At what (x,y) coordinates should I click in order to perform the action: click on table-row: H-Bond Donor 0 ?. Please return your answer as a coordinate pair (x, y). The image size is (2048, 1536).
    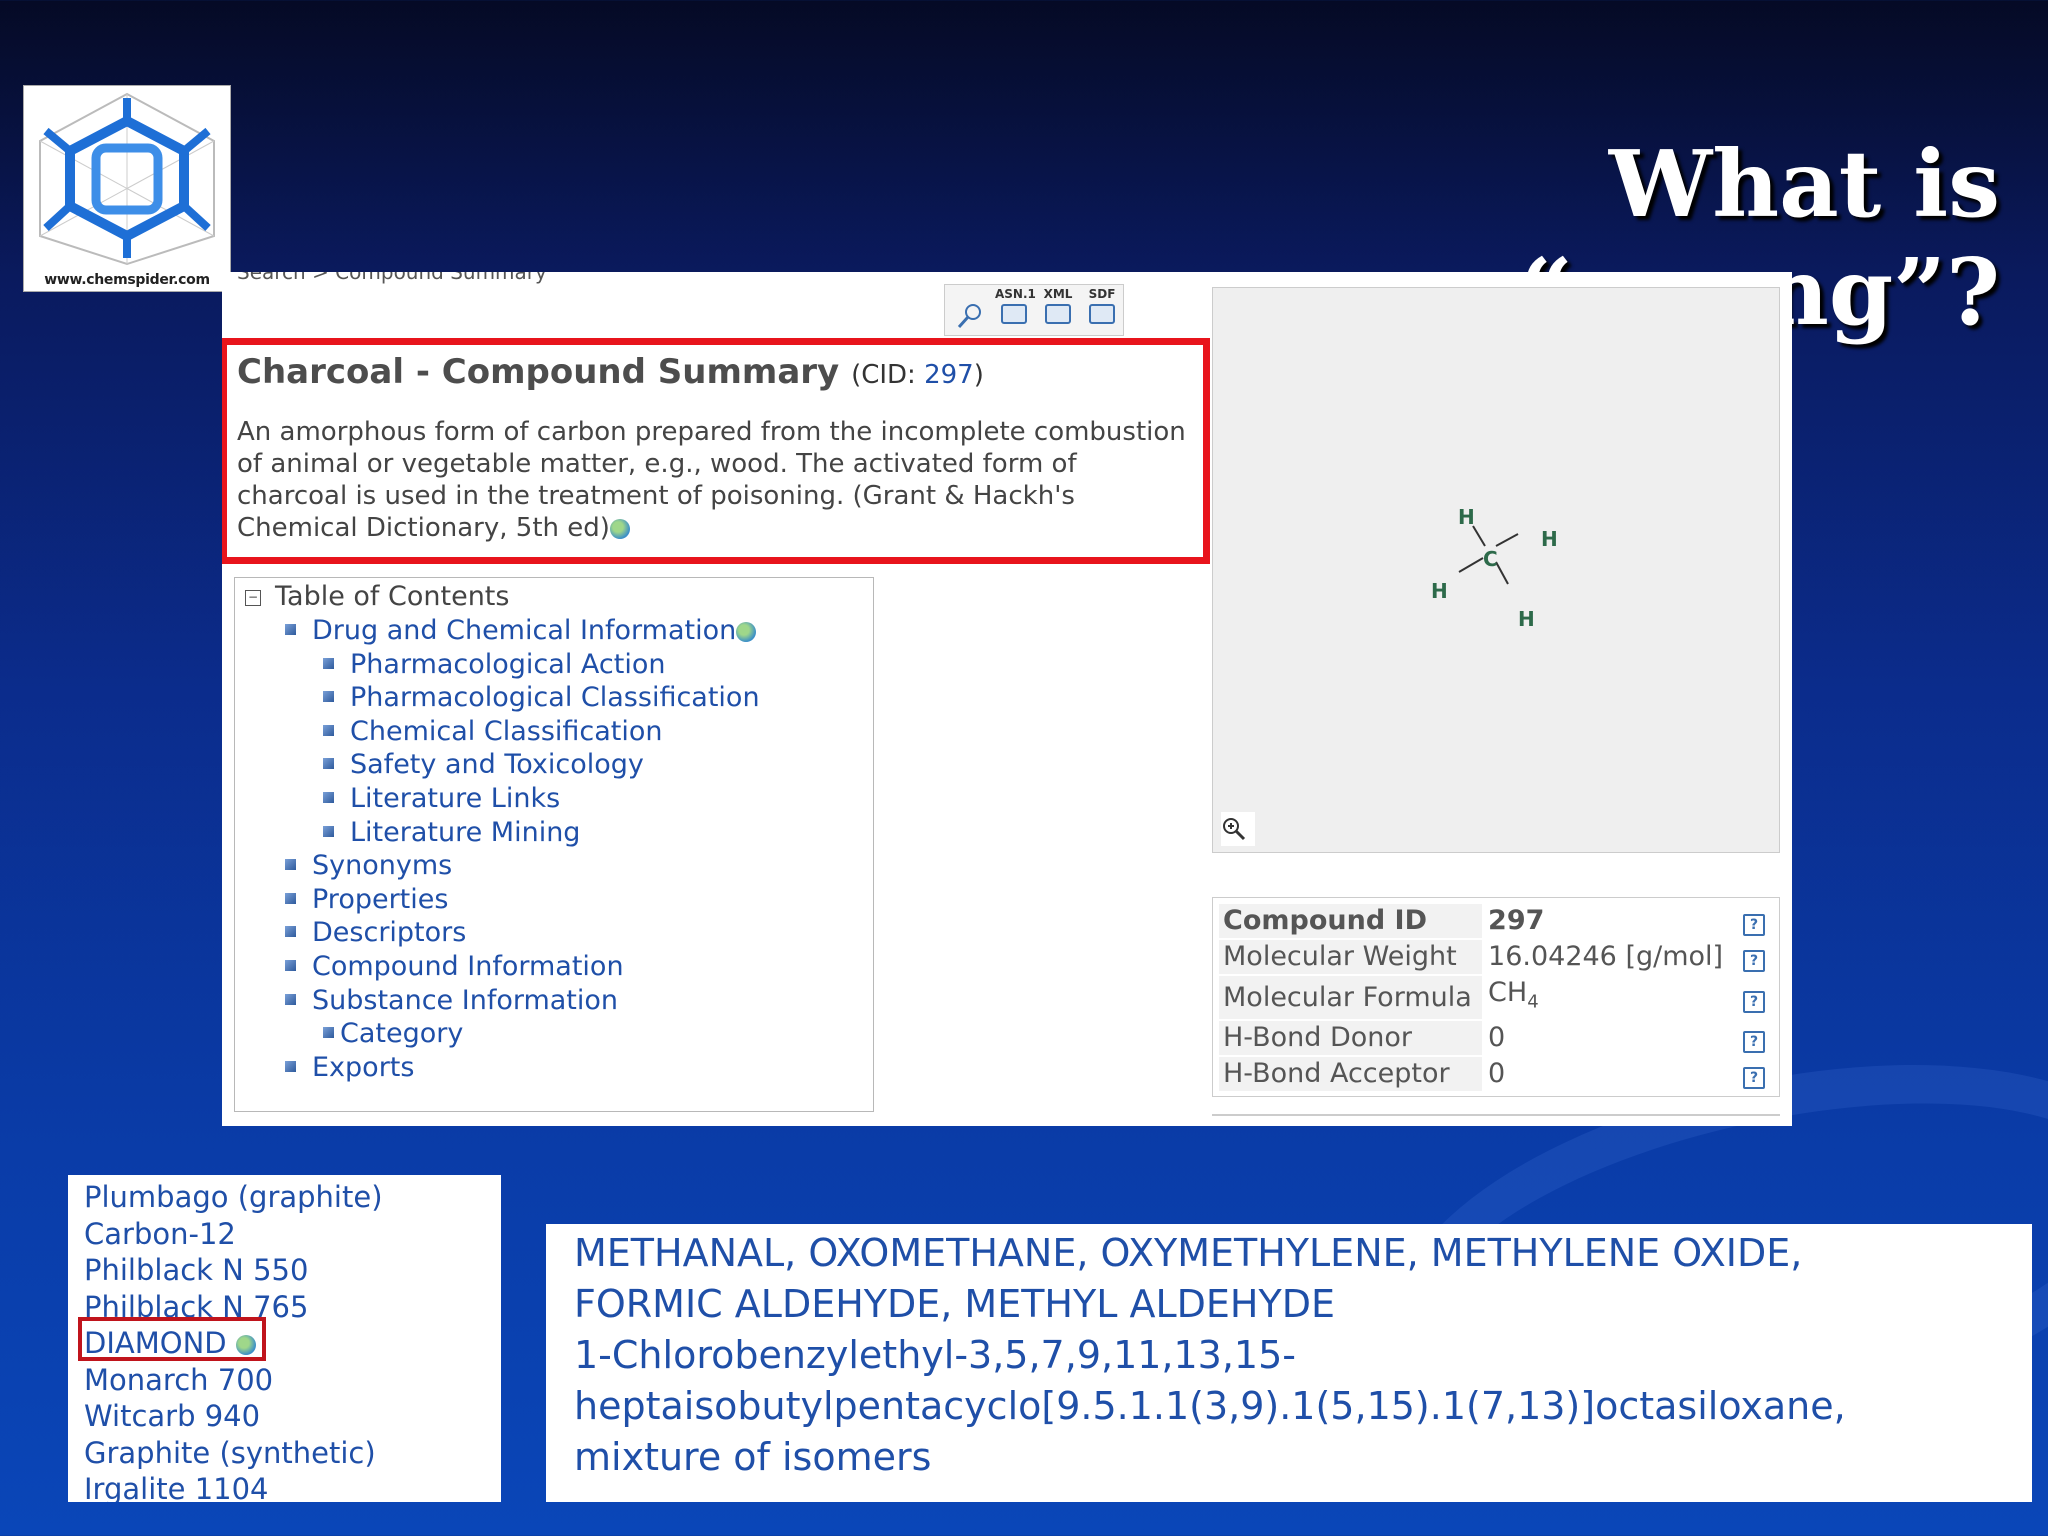
    Looking at the image, I should click on (1496, 1038).